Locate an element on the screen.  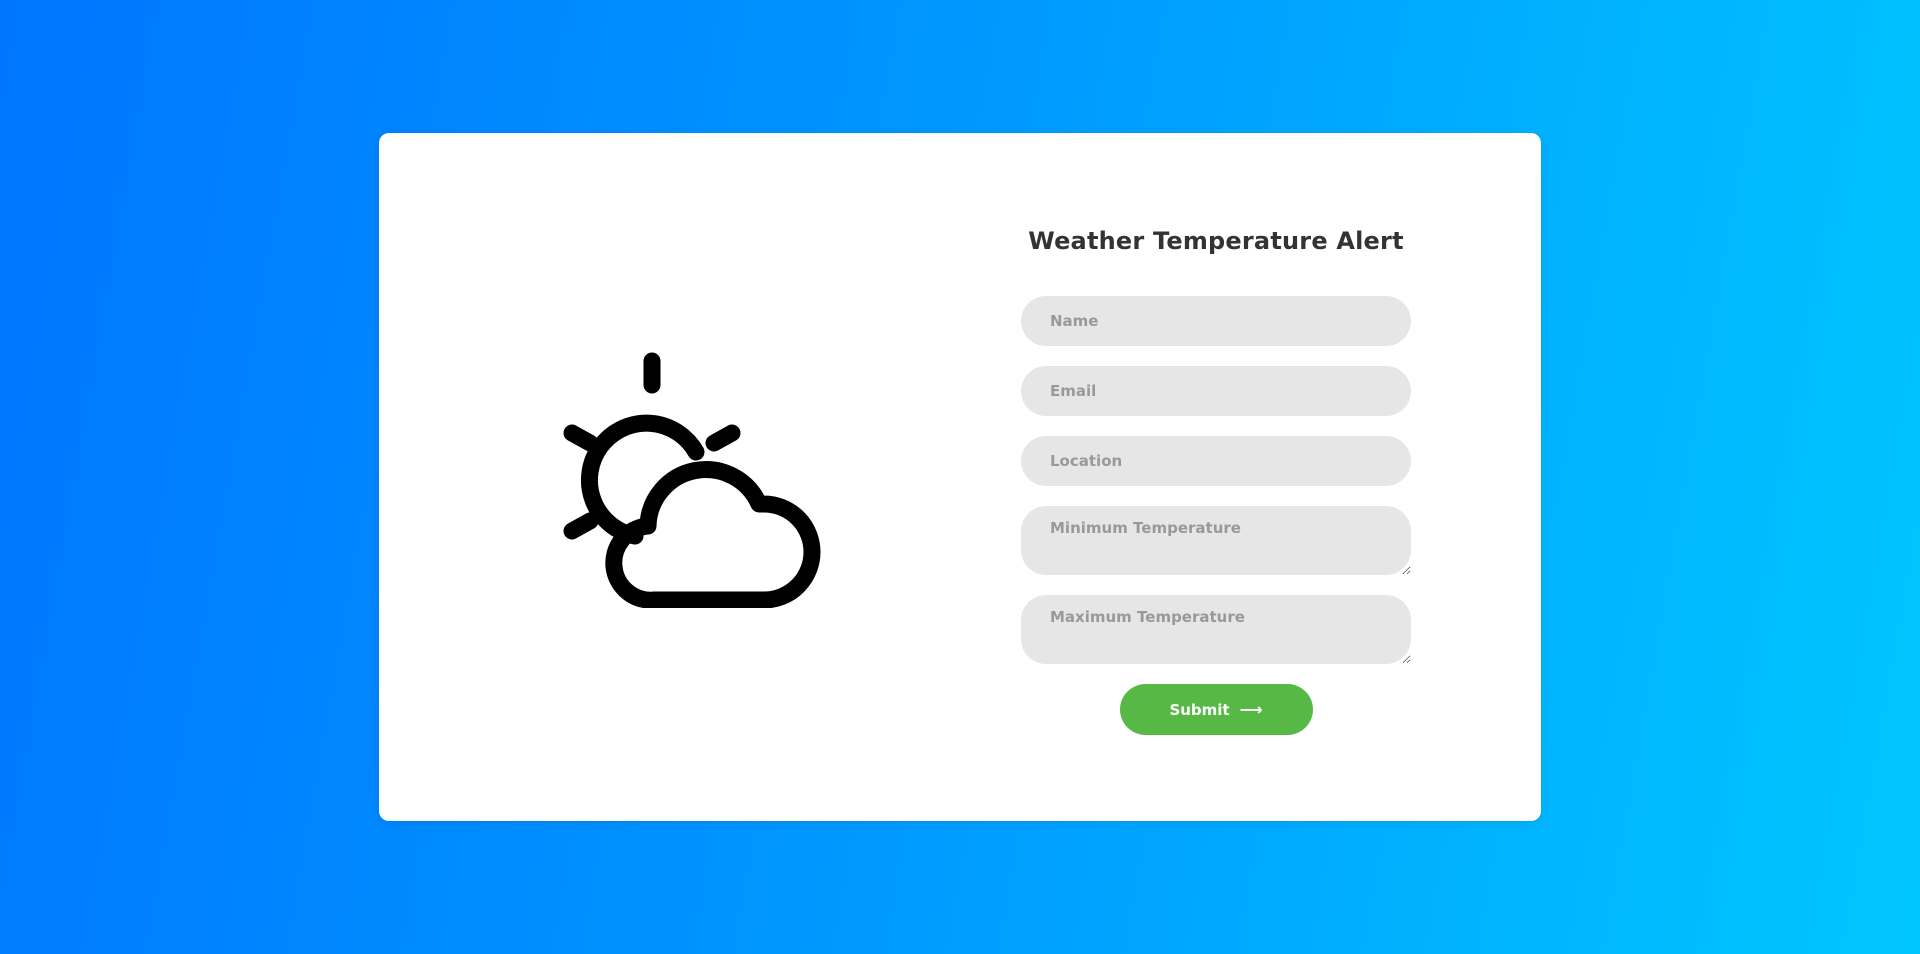
sun-ray-upper-right is located at coordinates (723, 438).